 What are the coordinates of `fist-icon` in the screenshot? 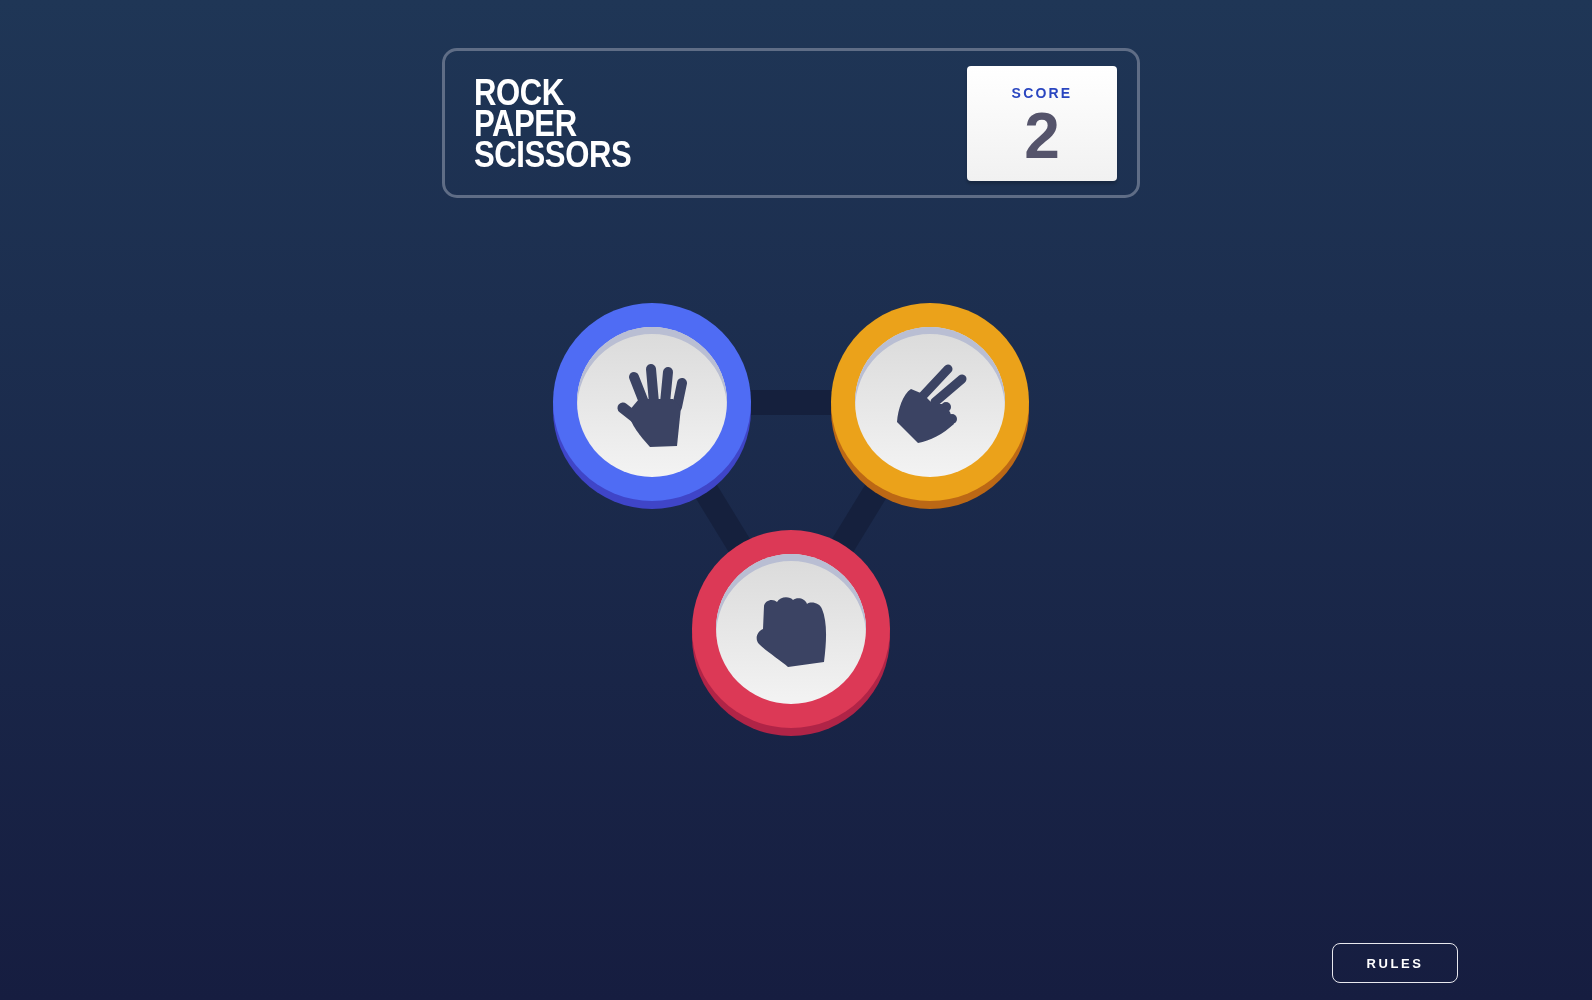 It's located at (791, 632).